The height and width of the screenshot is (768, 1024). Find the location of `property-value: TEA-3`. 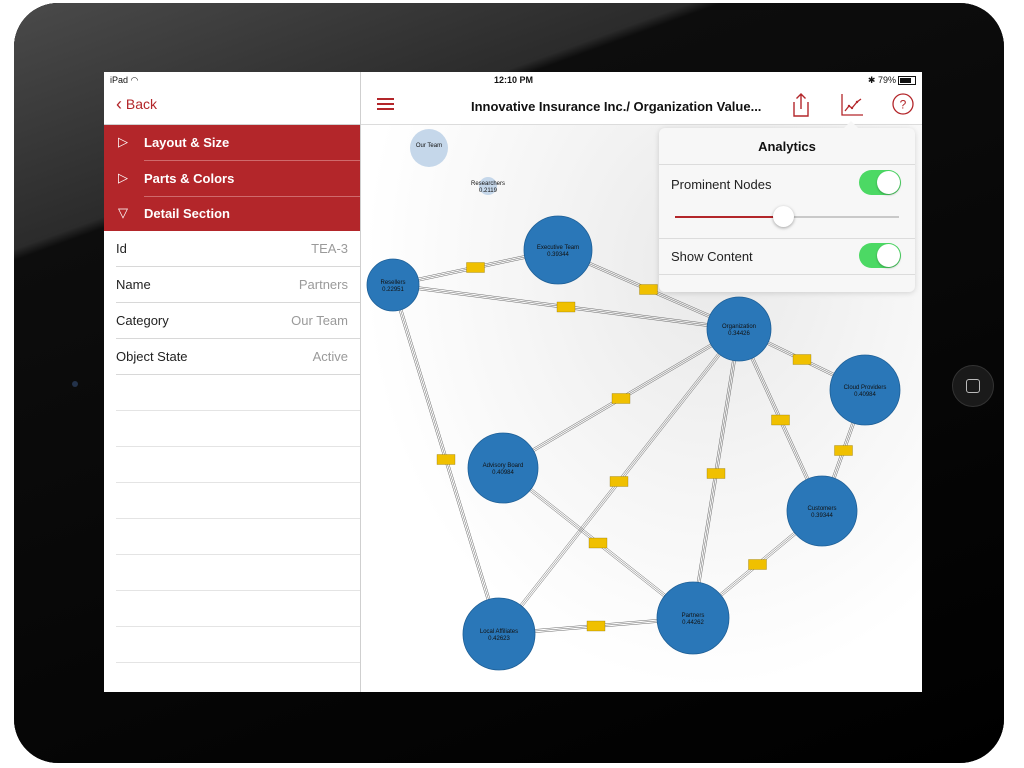

property-value: TEA-3 is located at coordinates (329, 248).